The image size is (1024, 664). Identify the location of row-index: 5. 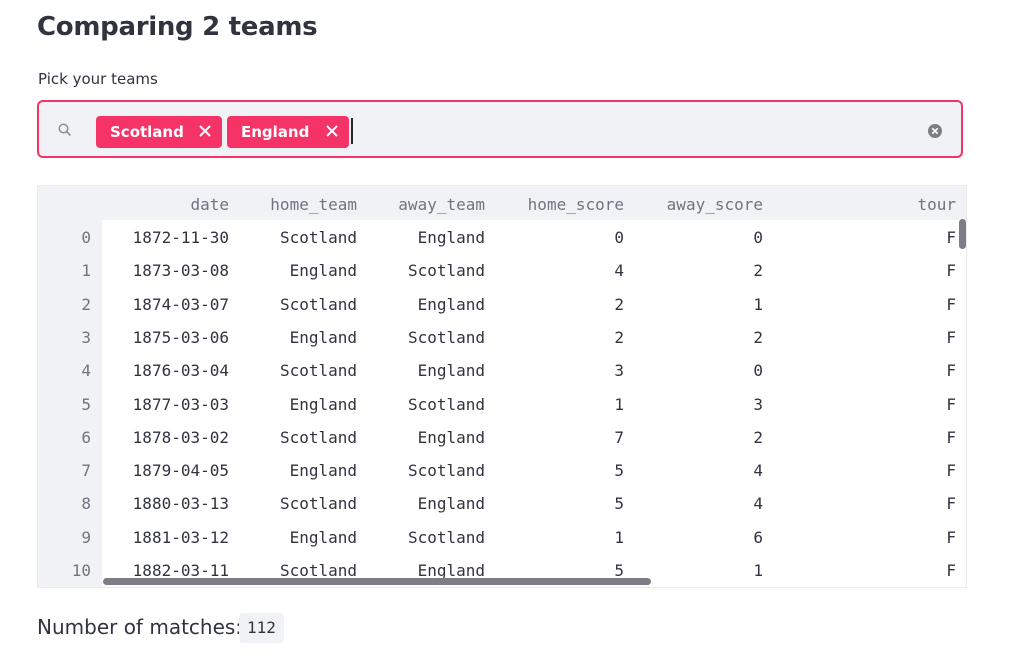
(86, 404).